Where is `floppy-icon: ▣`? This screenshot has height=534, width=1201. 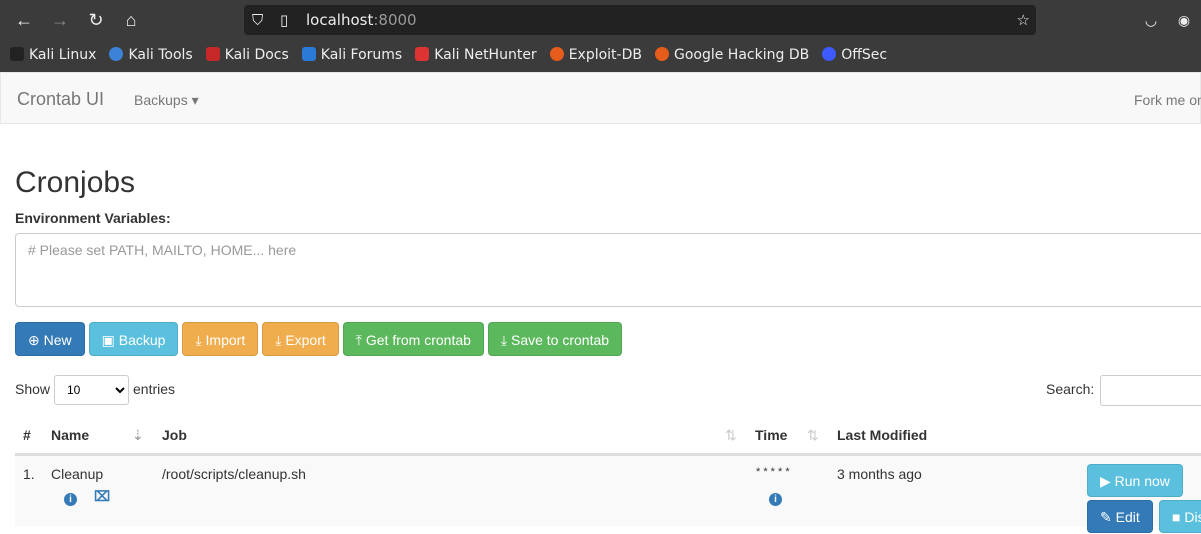
floppy-icon: ▣ is located at coordinates (110, 340).